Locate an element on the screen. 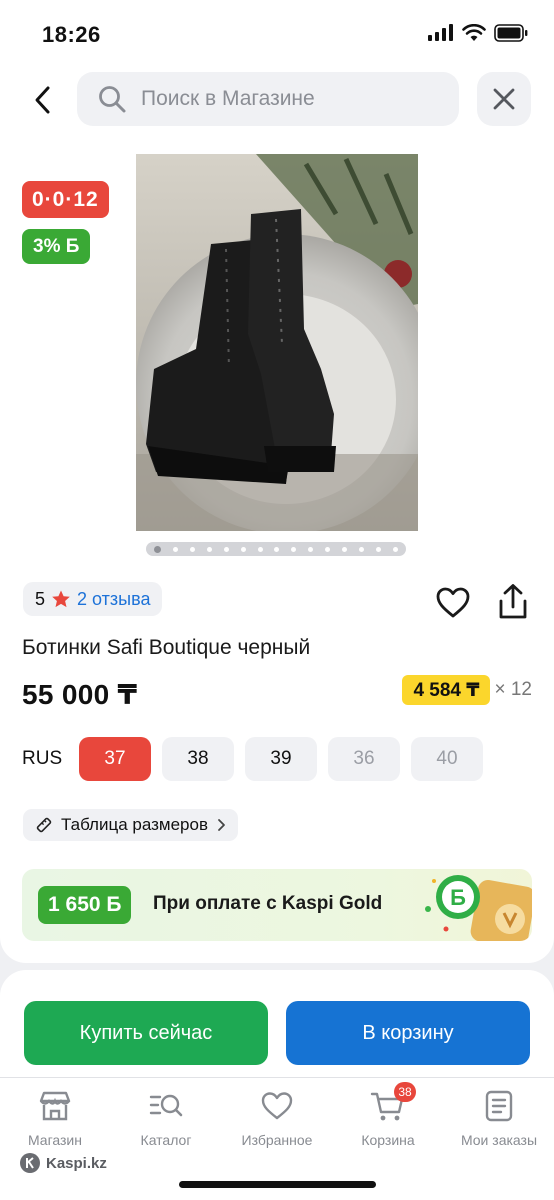 The height and width of the screenshot is (1200, 554). reviews-link: 2 отзыва is located at coordinates (113, 599).